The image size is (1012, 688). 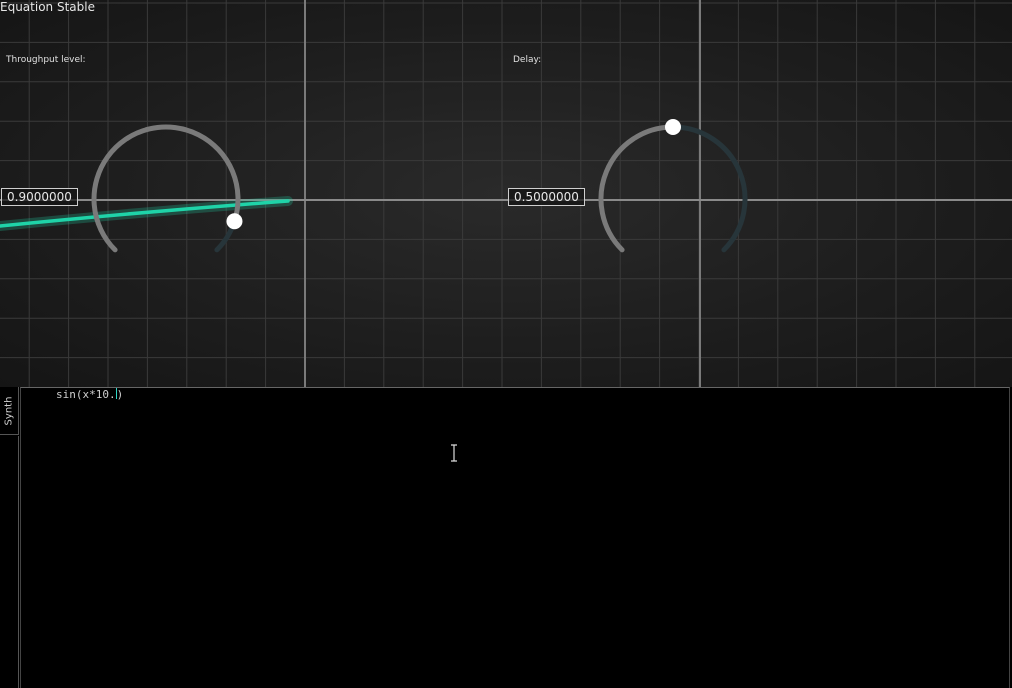 I want to click on i-beam-cursor-icon, so click(x=454, y=453).